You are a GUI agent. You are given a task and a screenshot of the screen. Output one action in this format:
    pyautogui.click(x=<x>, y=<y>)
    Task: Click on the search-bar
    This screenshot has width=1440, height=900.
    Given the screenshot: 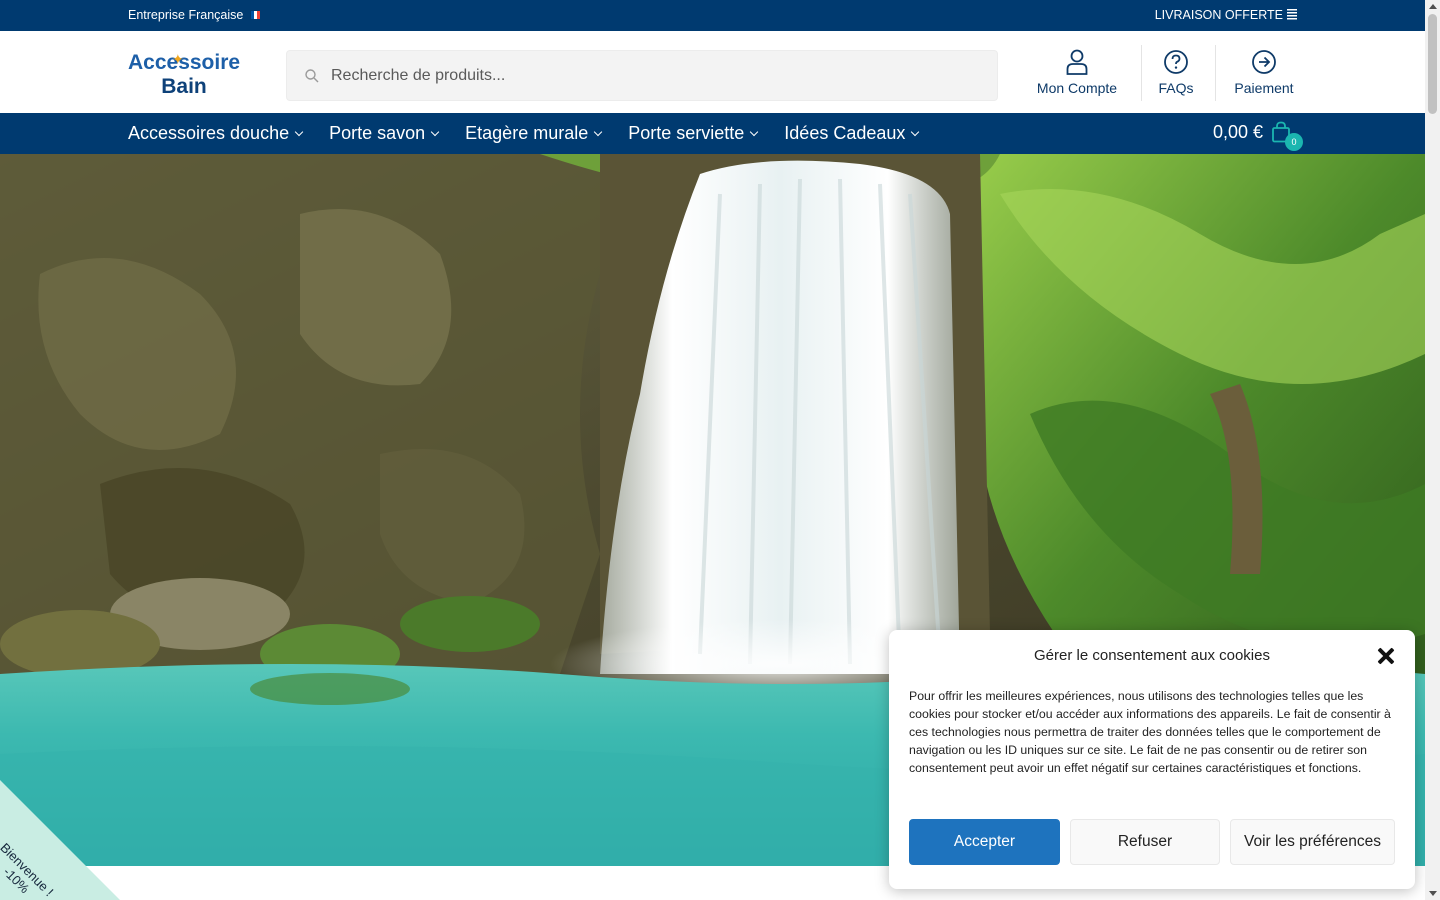 What is the action you would take?
    pyautogui.click(x=642, y=75)
    